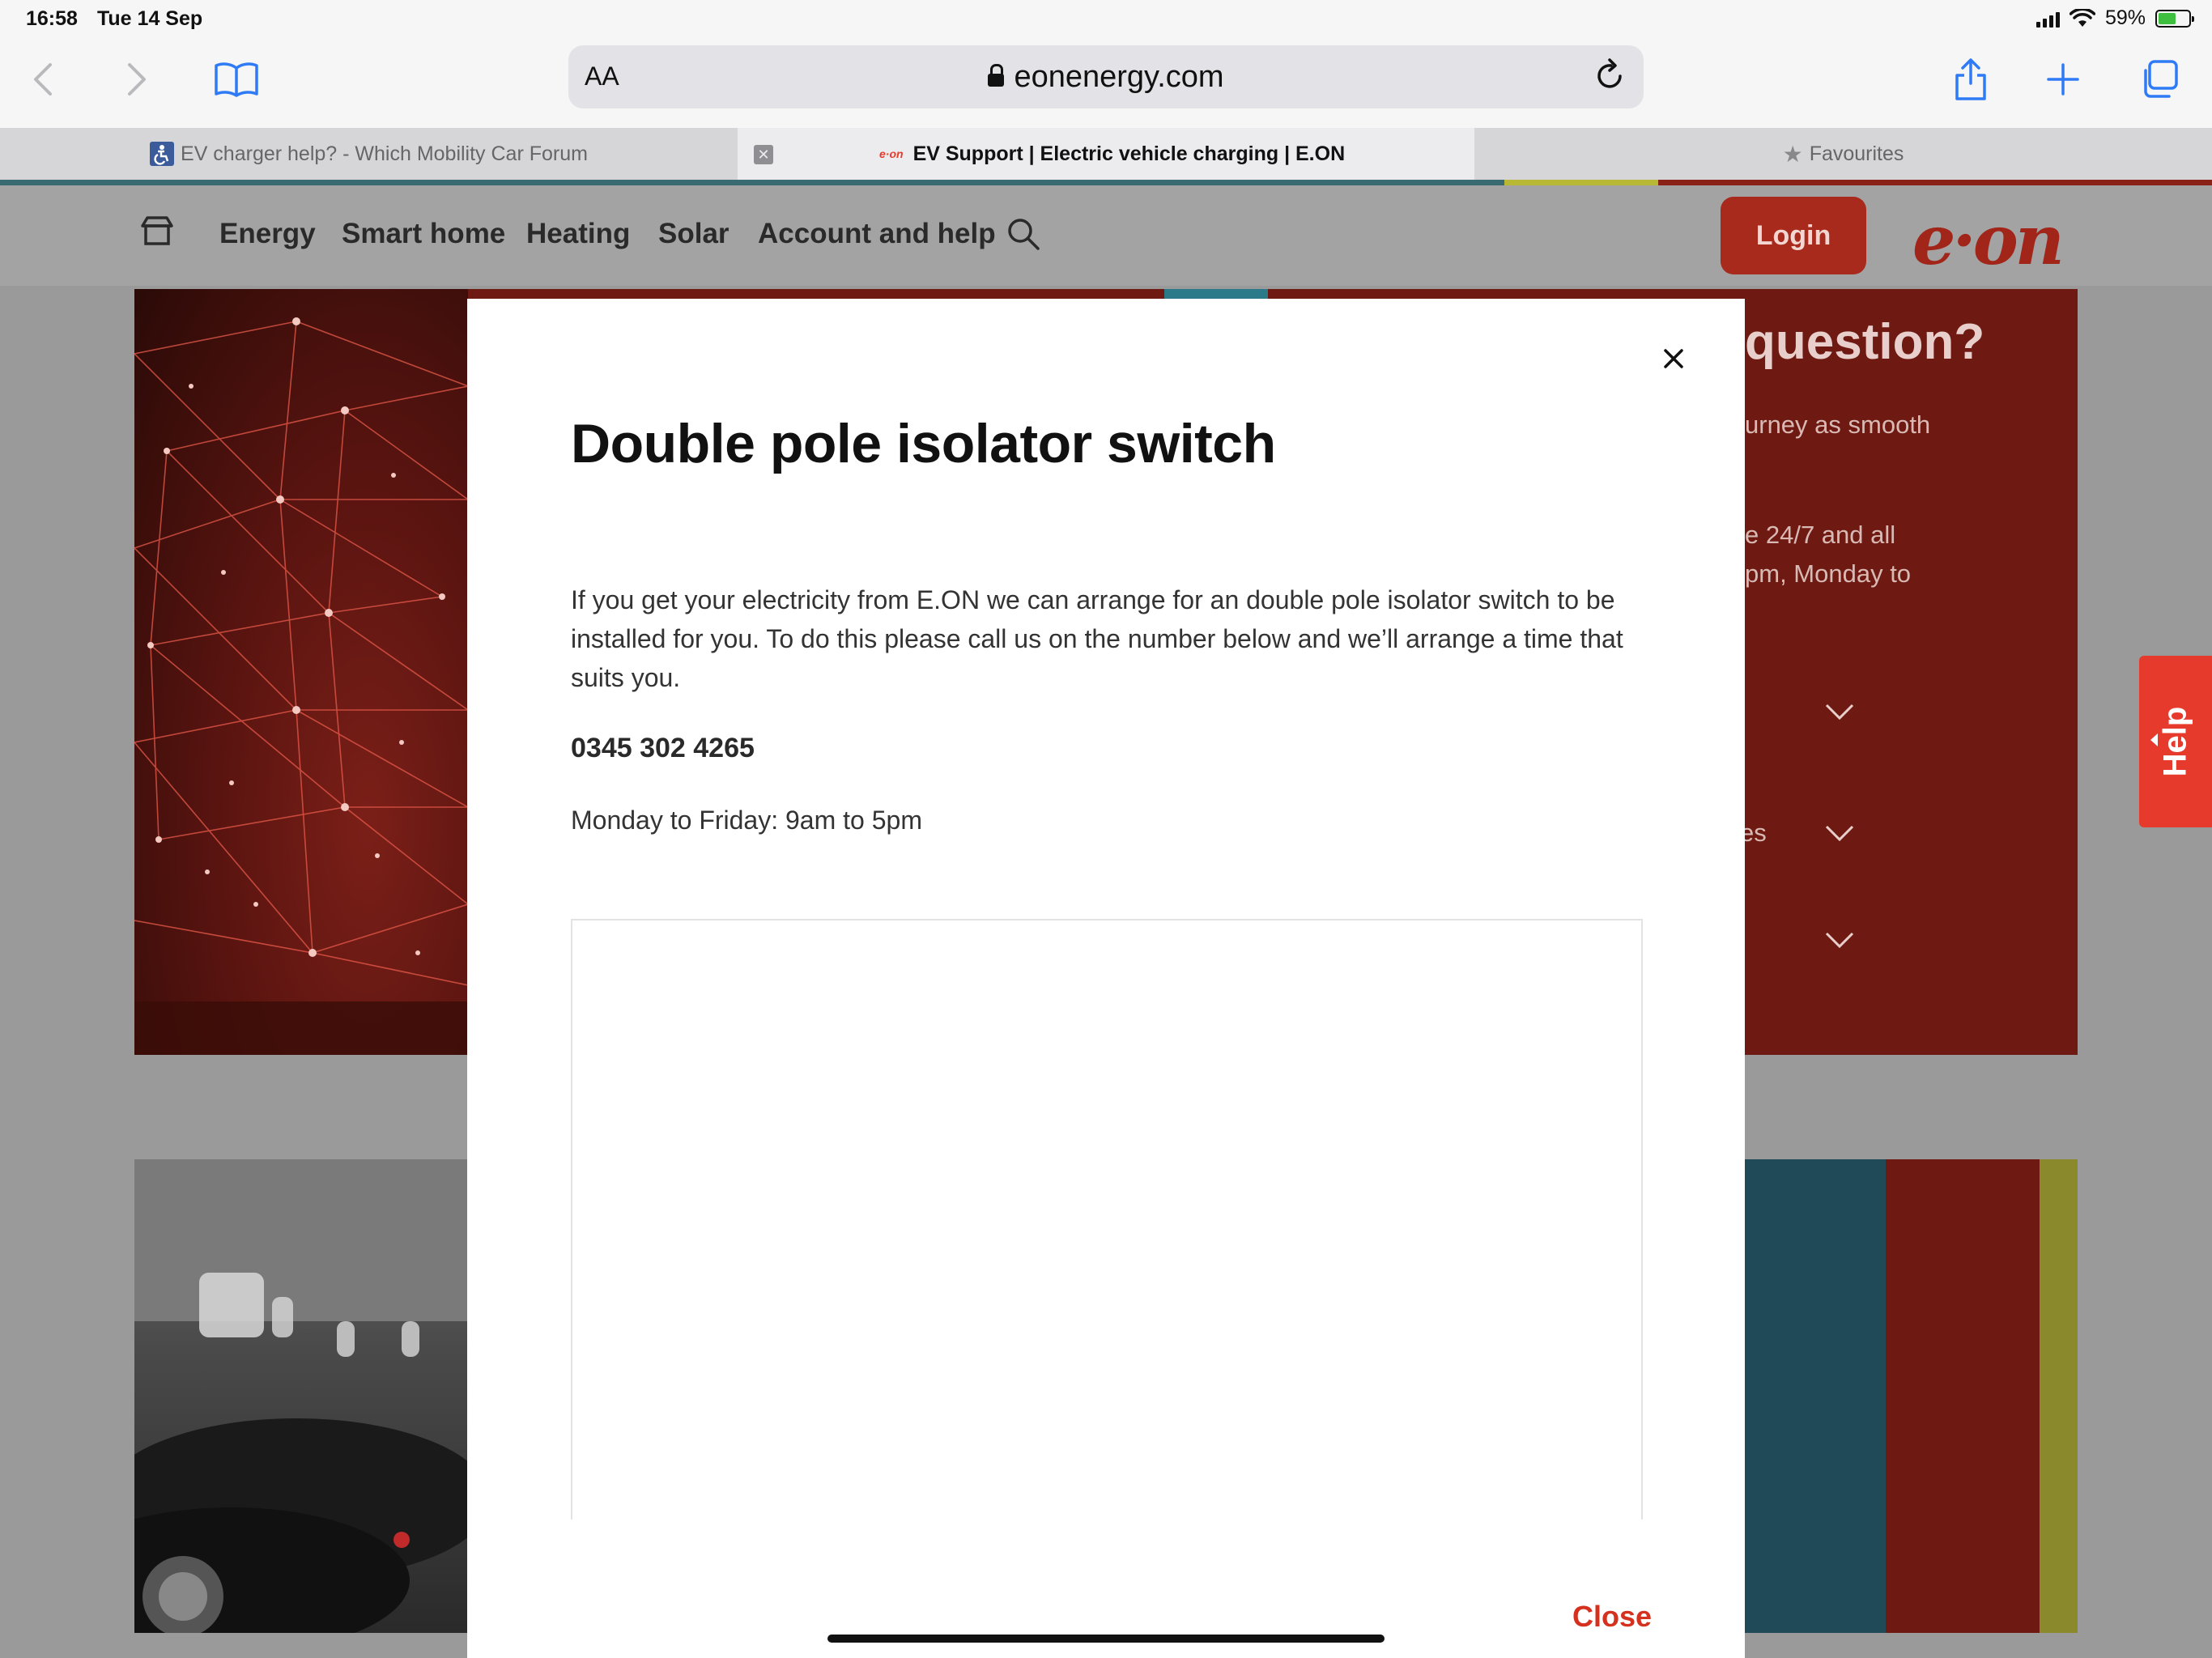  What do you see at coordinates (1106, 182) in the screenshot?
I see `tab-color-strip` at bounding box center [1106, 182].